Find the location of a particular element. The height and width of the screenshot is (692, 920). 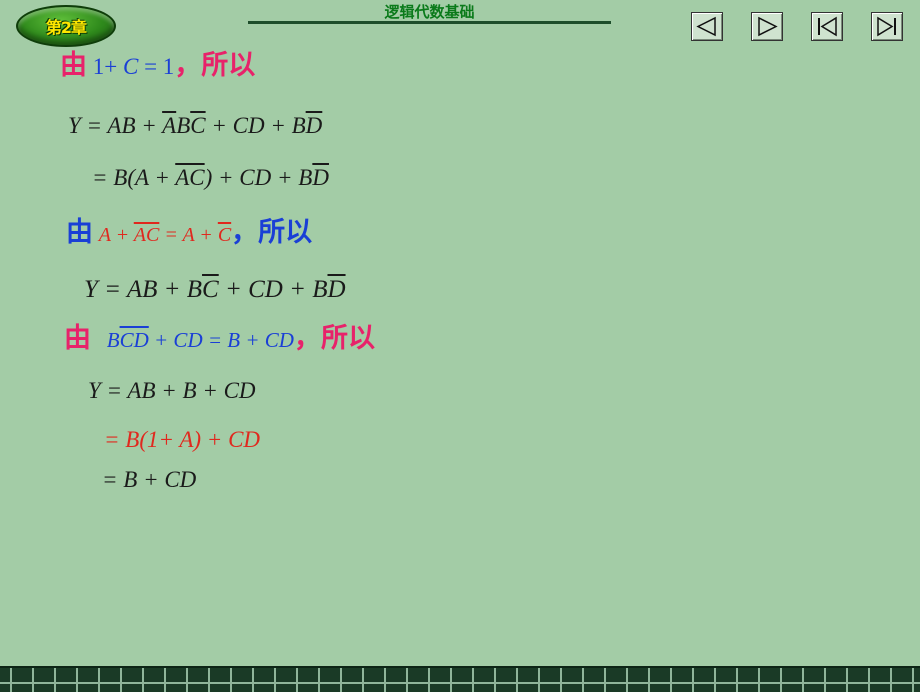

chapter-badge: 第2章 is located at coordinates (66, 26).